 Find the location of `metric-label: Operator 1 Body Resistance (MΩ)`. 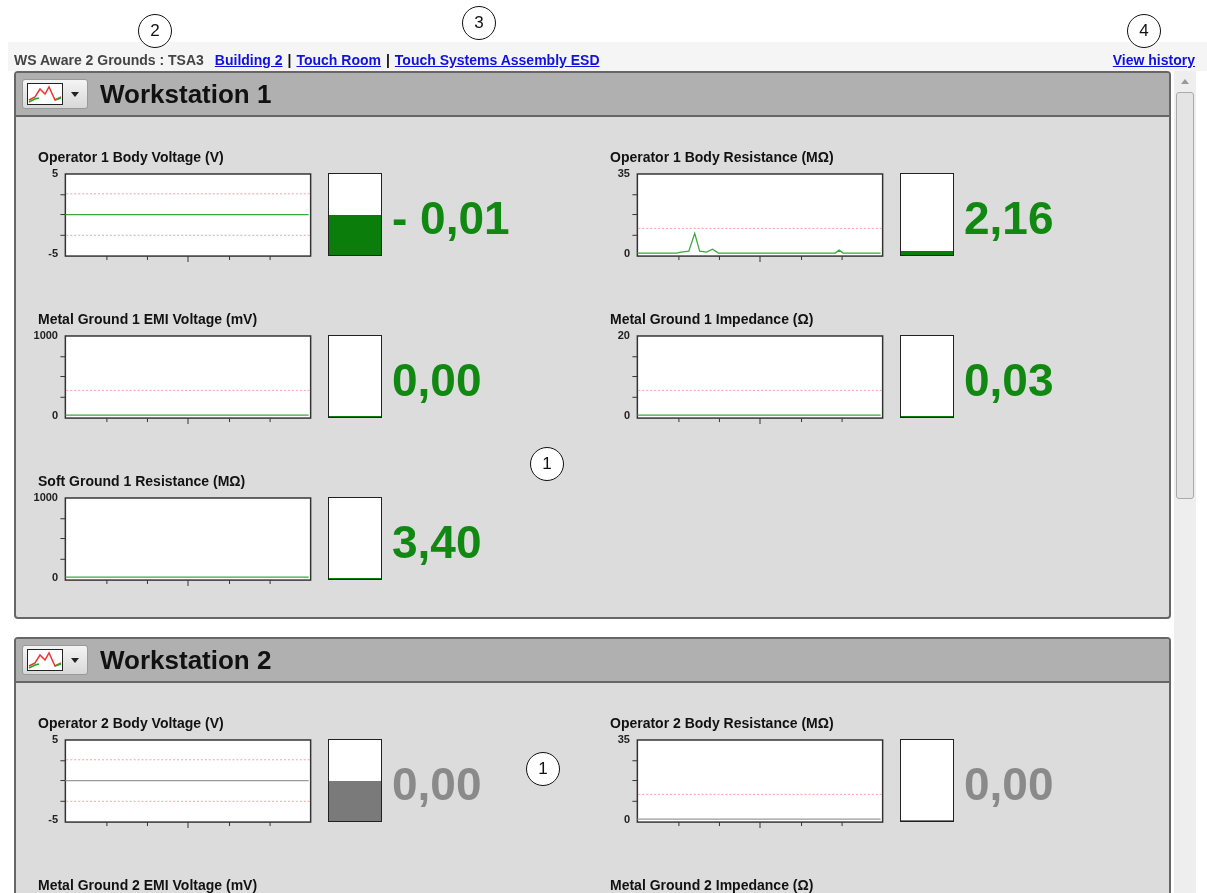

metric-label: Operator 1 Body Resistance (MΩ) is located at coordinates (722, 157).